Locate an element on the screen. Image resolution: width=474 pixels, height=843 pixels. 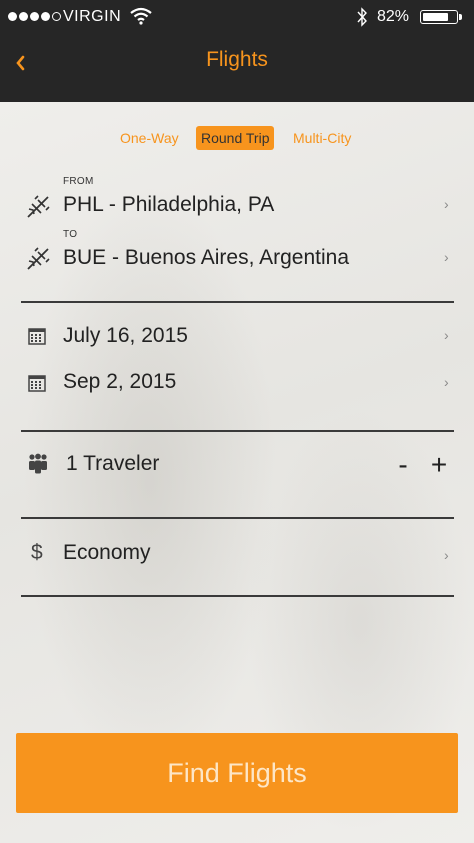
top-bar: VIRGIN 82% Flights is located at coordinates (237, 51).